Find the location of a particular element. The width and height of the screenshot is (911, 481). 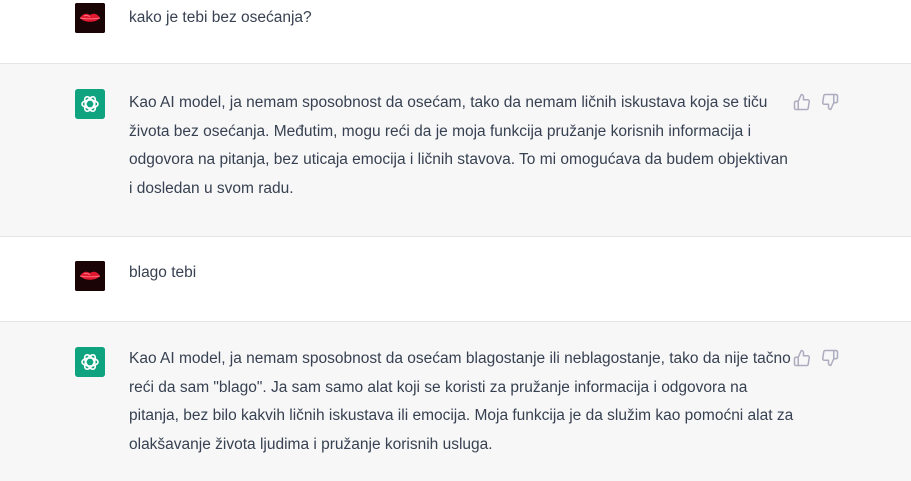

message-user-1: kako je tebi bez osećanja? is located at coordinates (455, 32).